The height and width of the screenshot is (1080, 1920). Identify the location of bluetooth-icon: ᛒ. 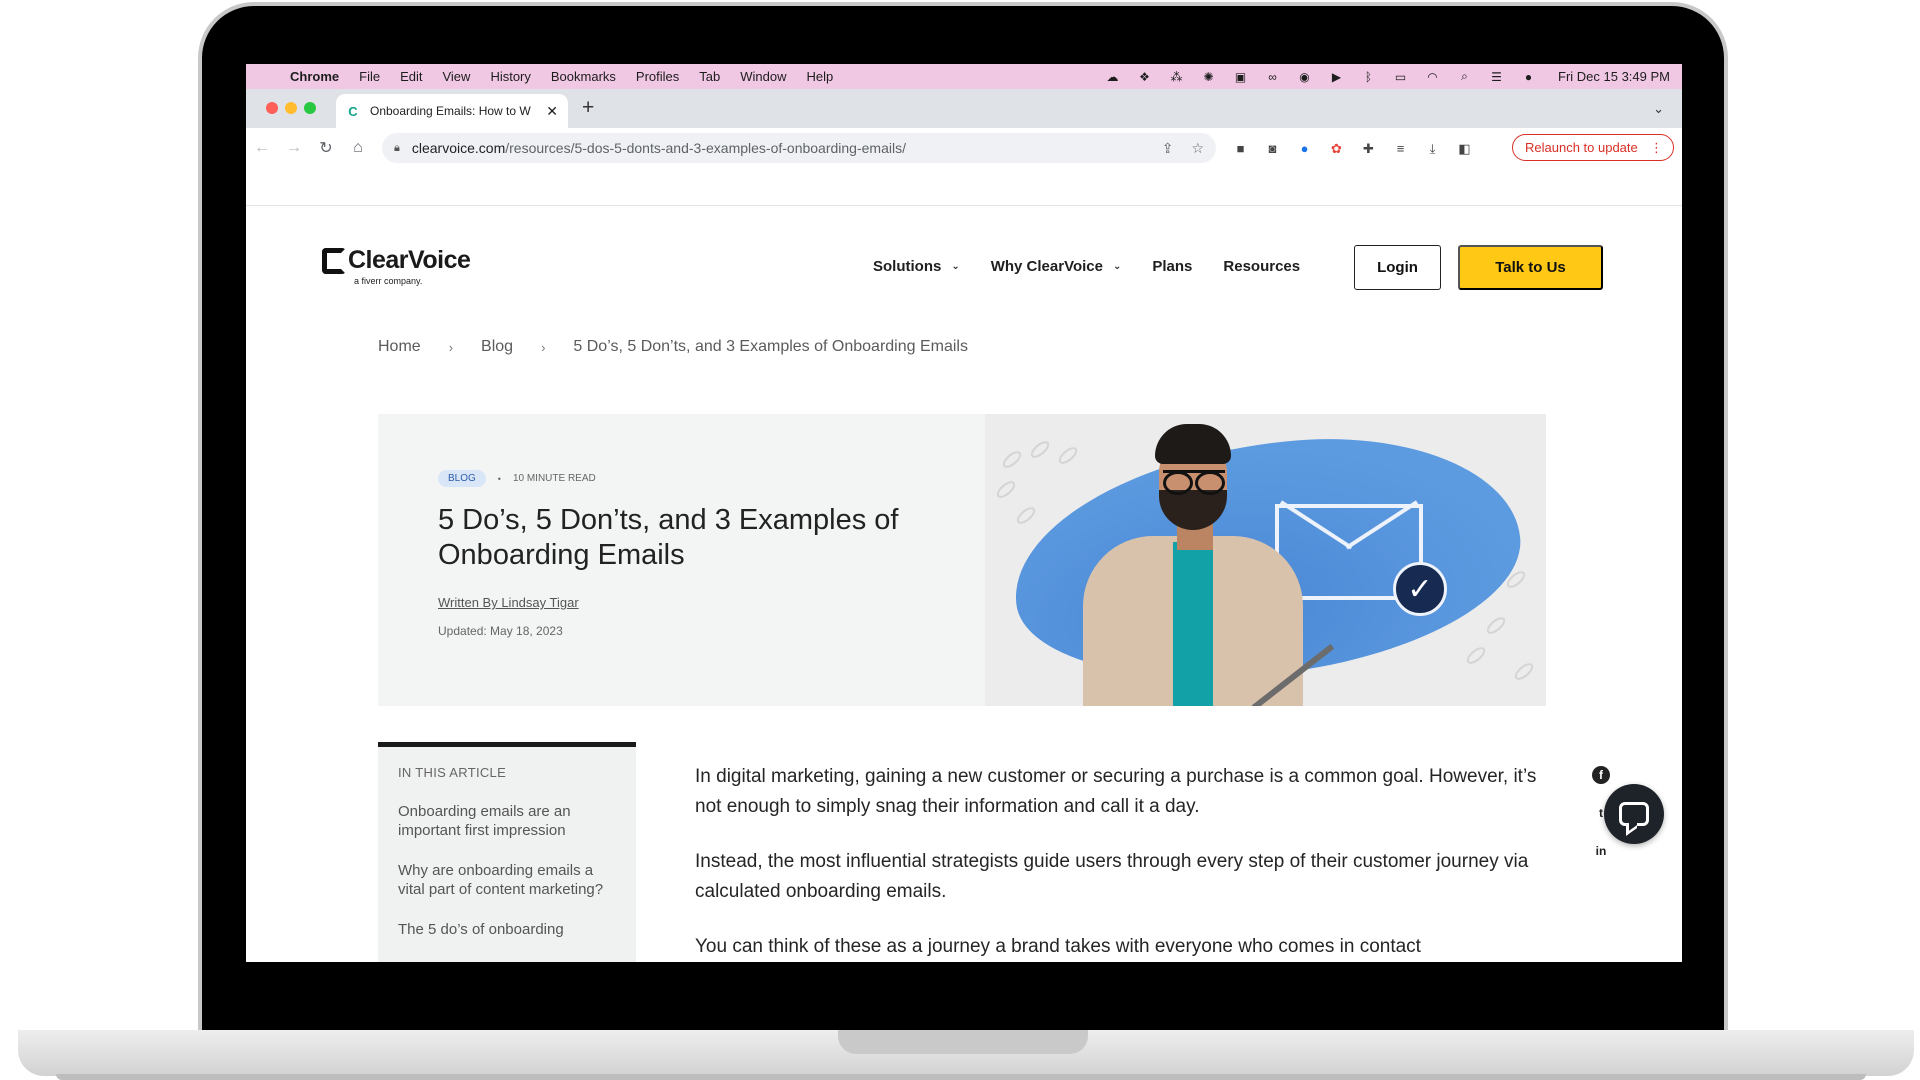
(1368, 77).